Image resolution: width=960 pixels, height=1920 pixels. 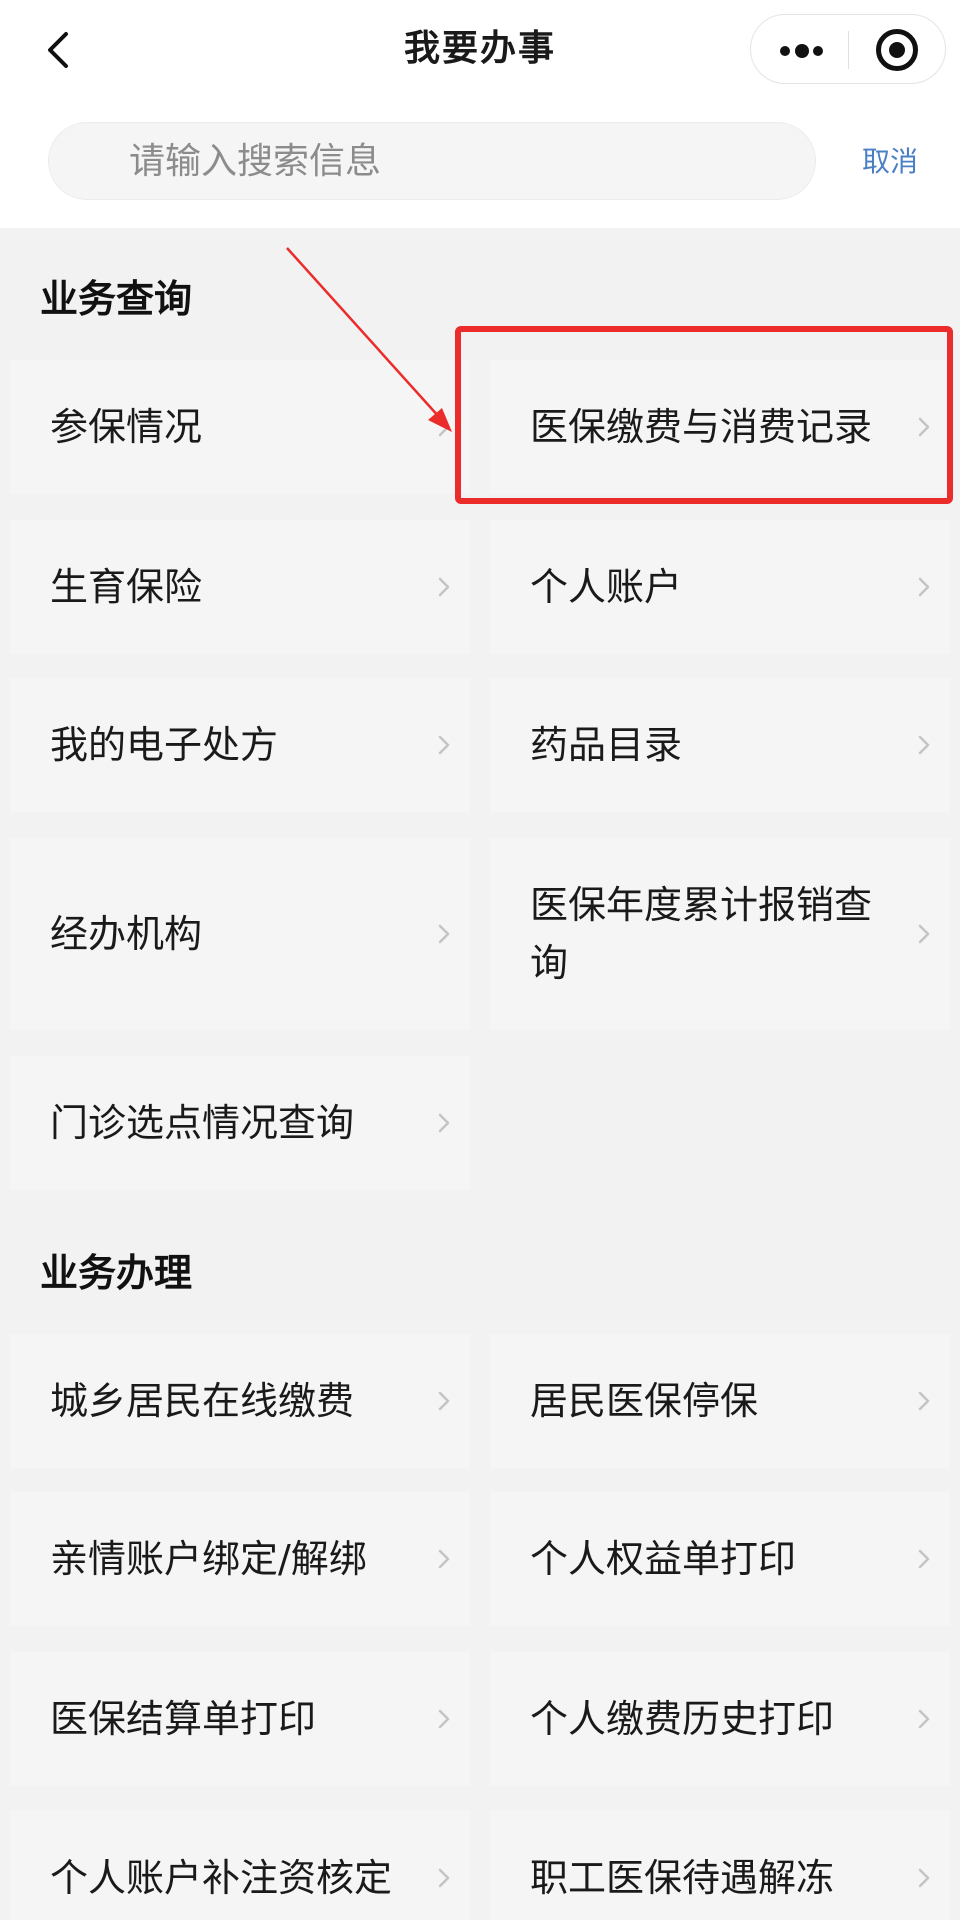 I want to click on grid-item-label: 医保结算单打印, so click(x=183, y=1719).